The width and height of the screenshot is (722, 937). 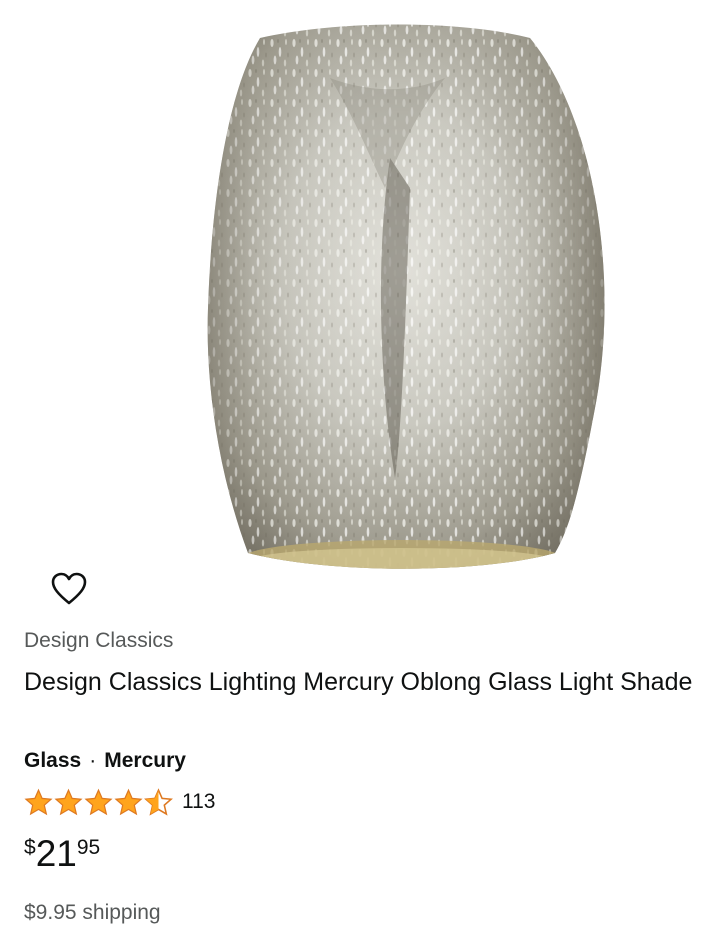 I want to click on rating-row: 113, so click(x=119, y=802).